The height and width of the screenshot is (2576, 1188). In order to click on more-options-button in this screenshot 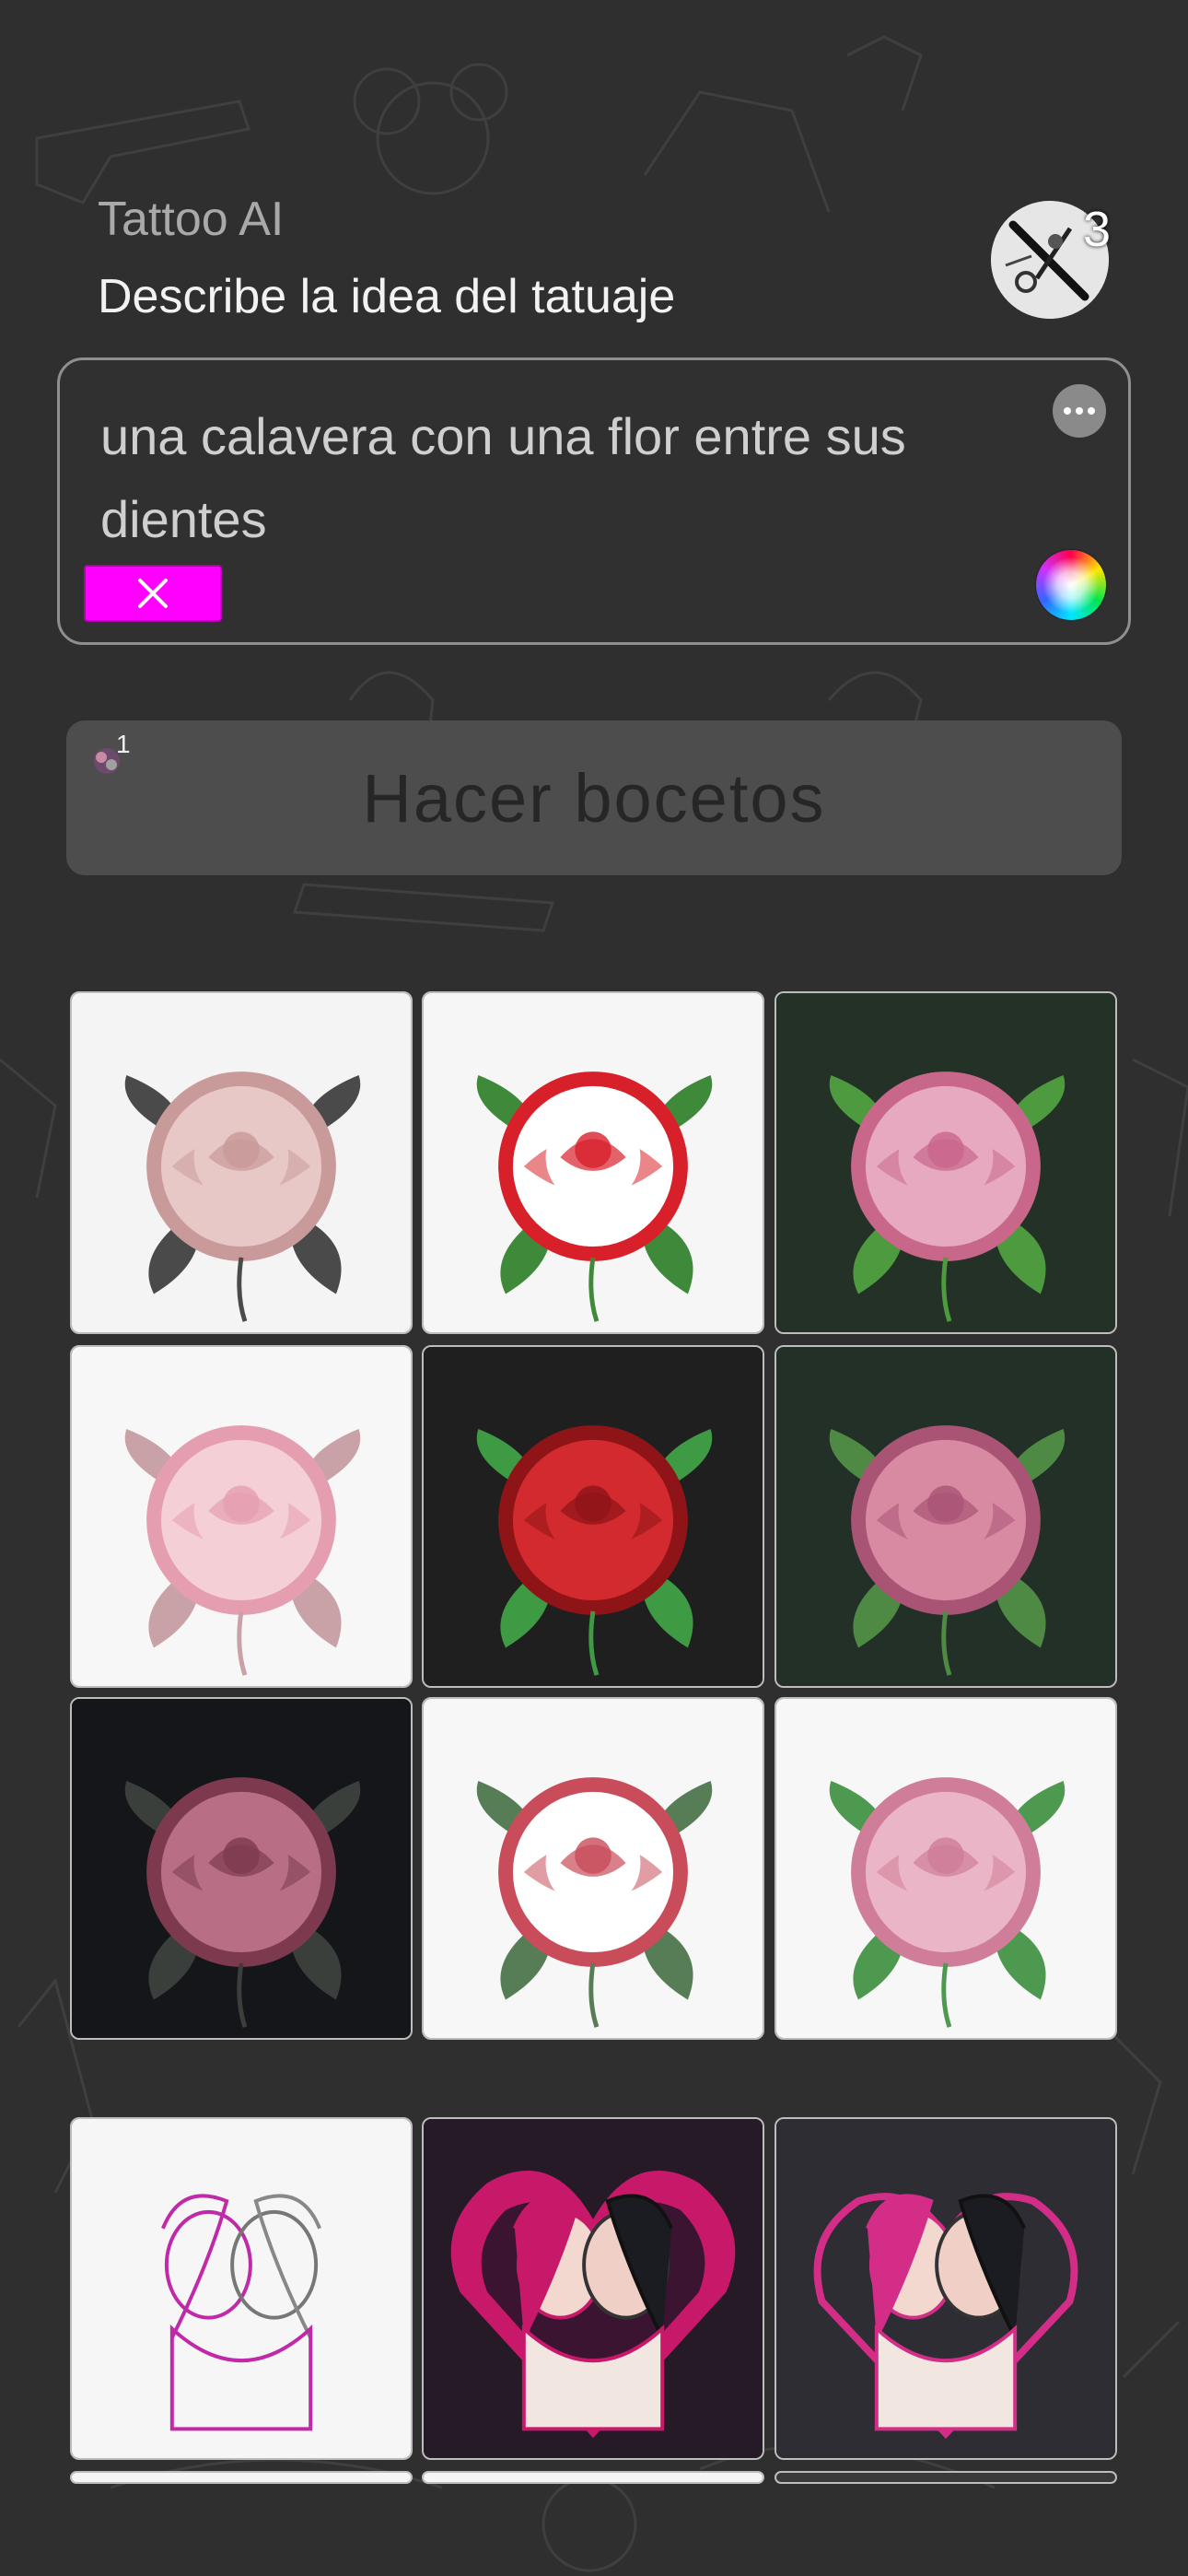, I will do `click(1079, 411)`.